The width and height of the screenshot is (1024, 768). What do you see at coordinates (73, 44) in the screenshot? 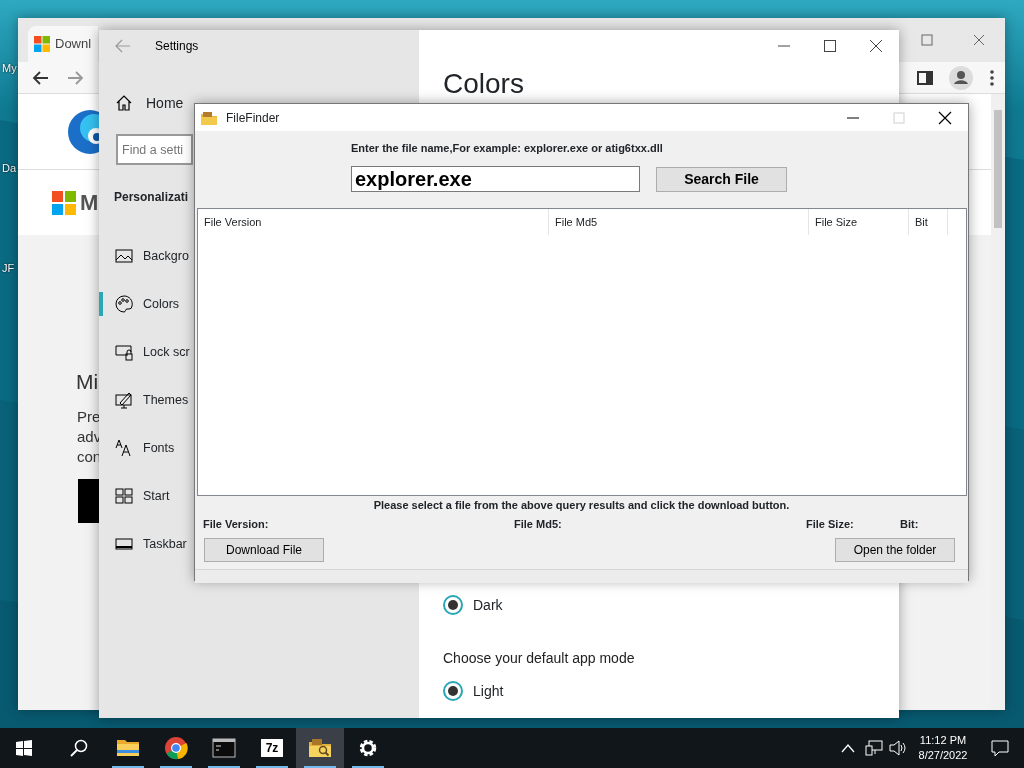
I see `tab-title: Downl` at bounding box center [73, 44].